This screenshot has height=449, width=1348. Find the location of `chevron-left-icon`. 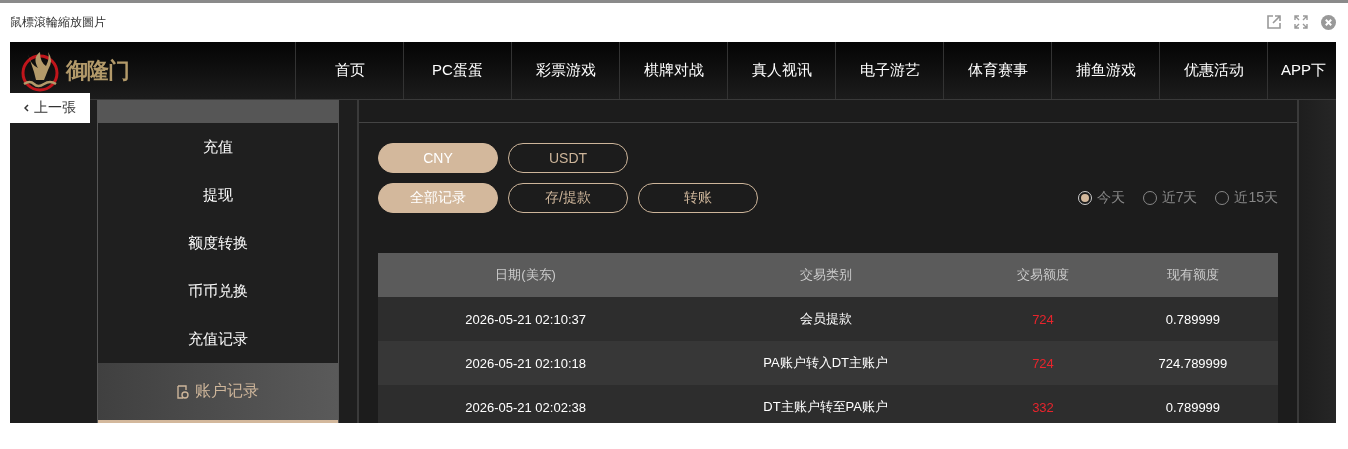

chevron-left-icon is located at coordinates (26, 108).